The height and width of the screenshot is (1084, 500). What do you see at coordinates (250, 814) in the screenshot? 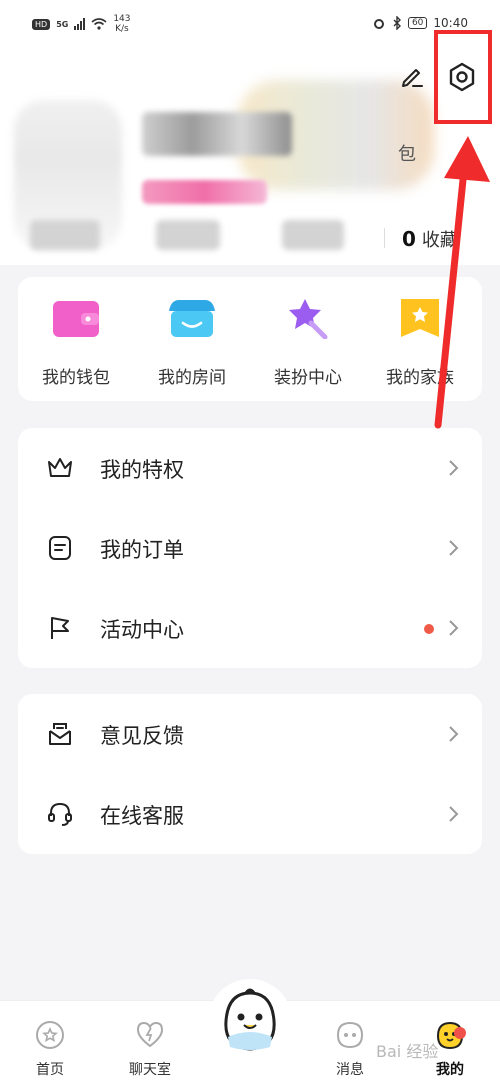
I see `menu-item-customer-service: 在线客服` at bounding box center [250, 814].